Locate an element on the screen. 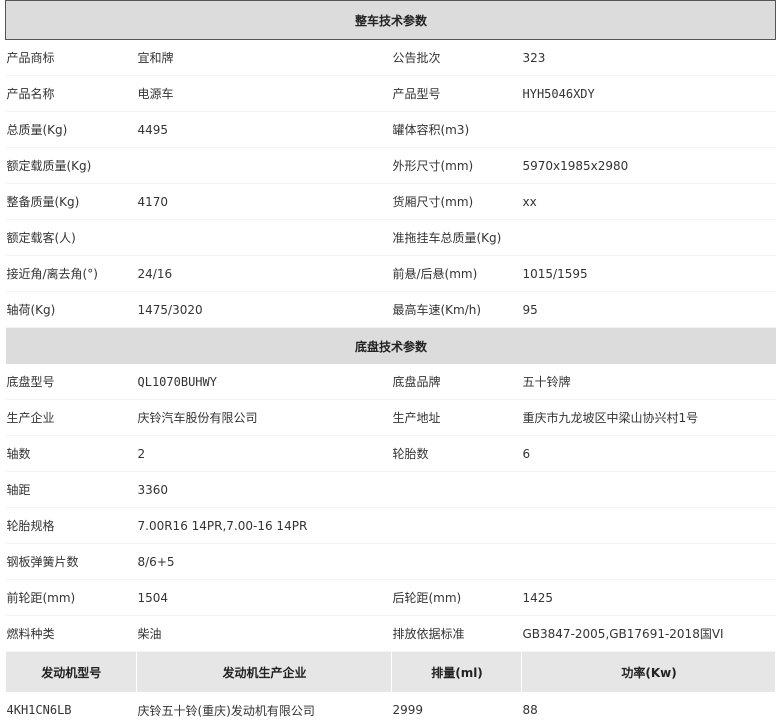 This screenshot has width=777, height=728. table-row: 生产企业庆铃汽车股份有限公司生产地址重庆市九龙坡区中梁山协兴村1号 is located at coordinates (391, 418).